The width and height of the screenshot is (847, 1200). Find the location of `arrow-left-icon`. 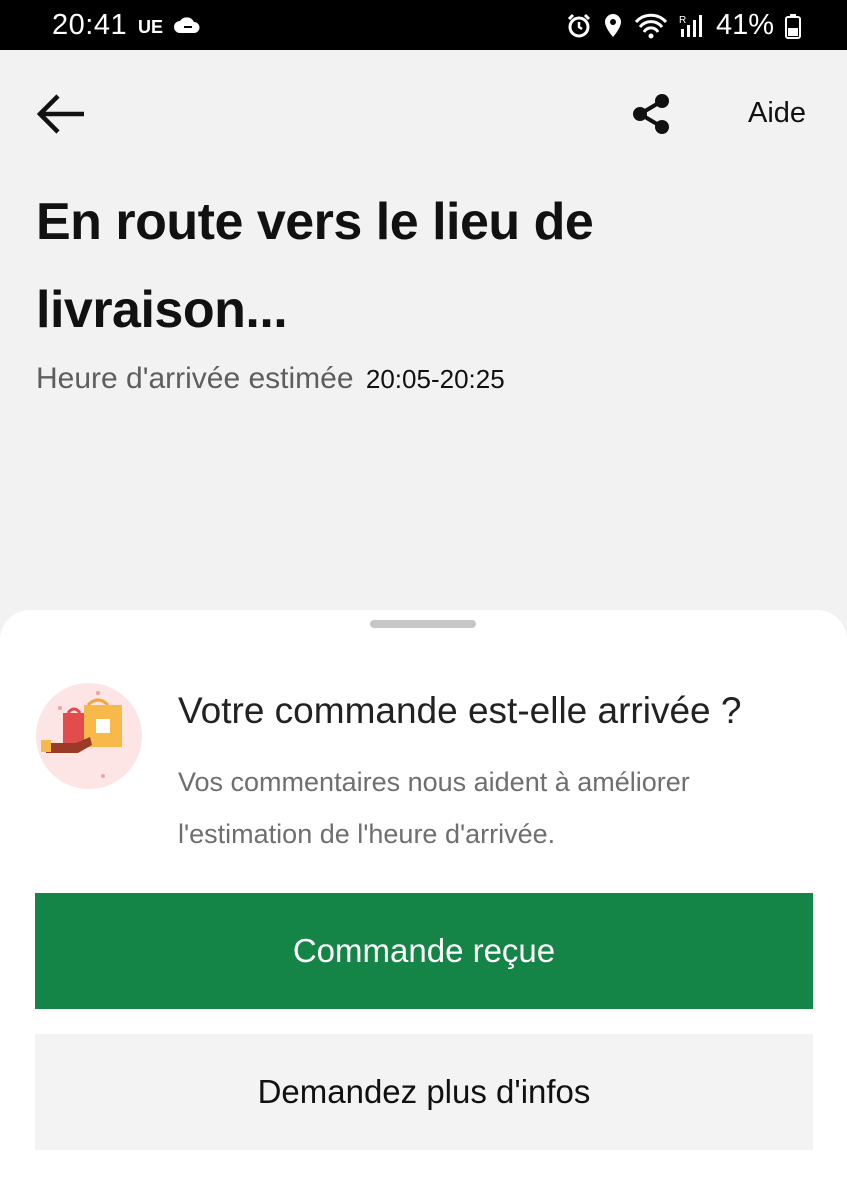

arrow-left-icon is located at coordinates (60, 114).